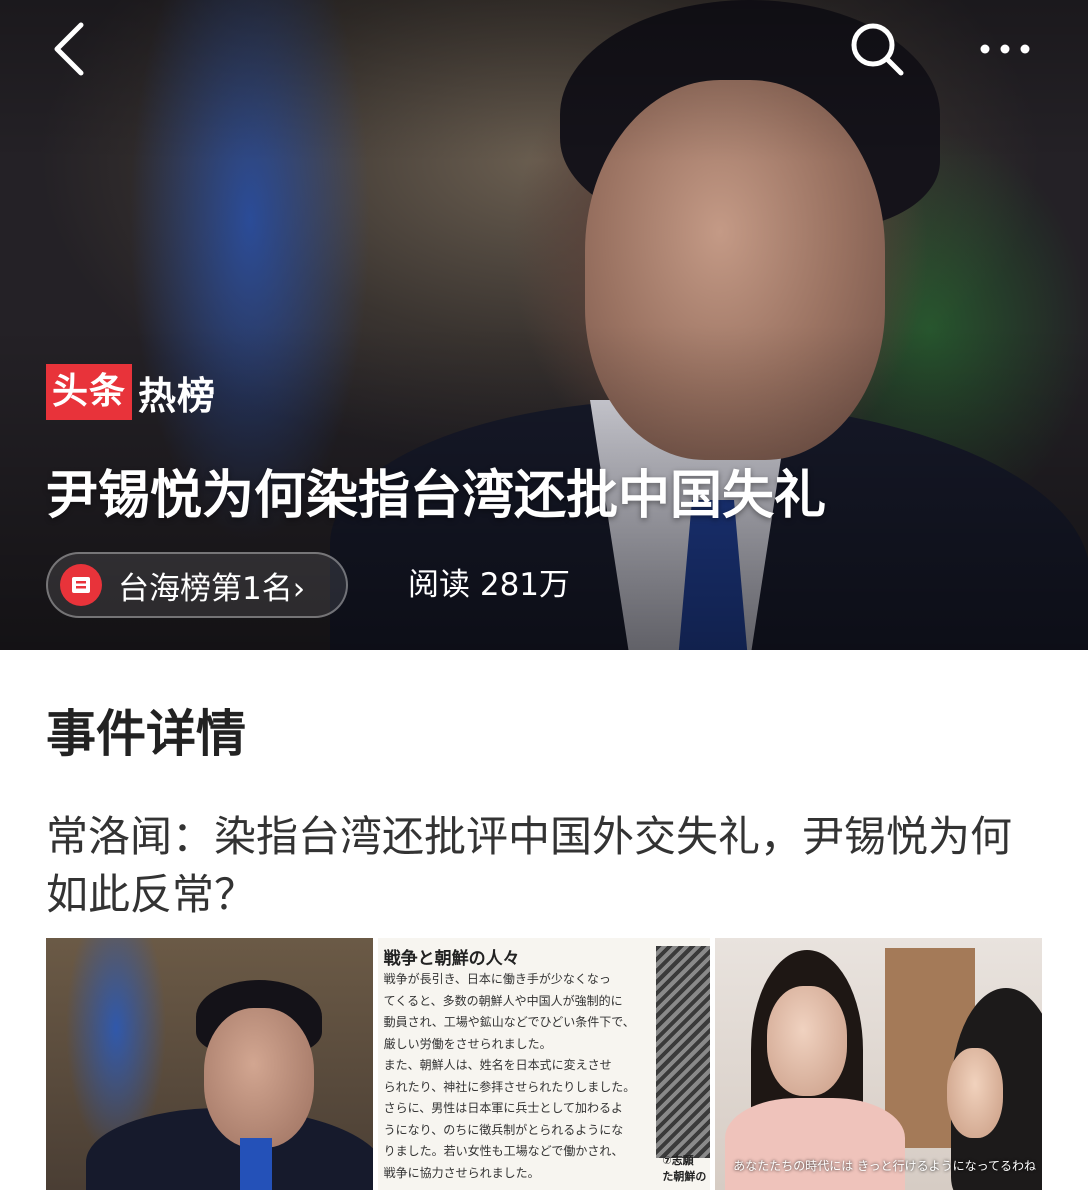  I want to click on doc-line: また、朝鮮人は、姓名を日本式に変えさせ, so click(497, 1065).